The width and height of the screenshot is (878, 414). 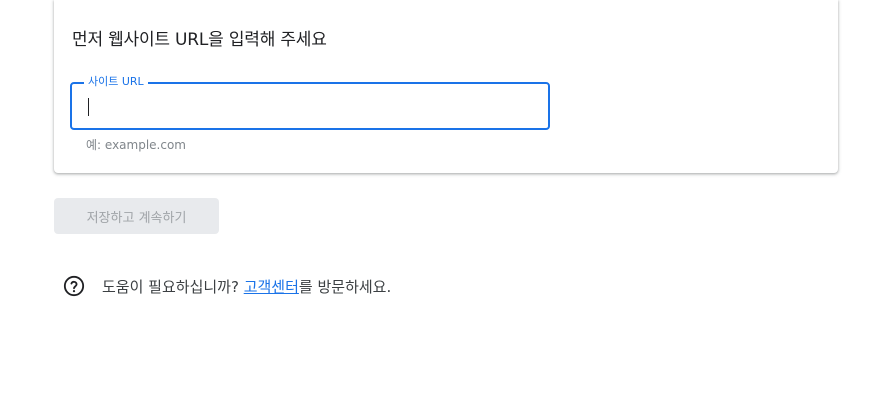 What do you see at coordinates (116, 82) in the screenshot?
I see `site-url-field-label: 사이트 URL` at bounding box center [116, 82].